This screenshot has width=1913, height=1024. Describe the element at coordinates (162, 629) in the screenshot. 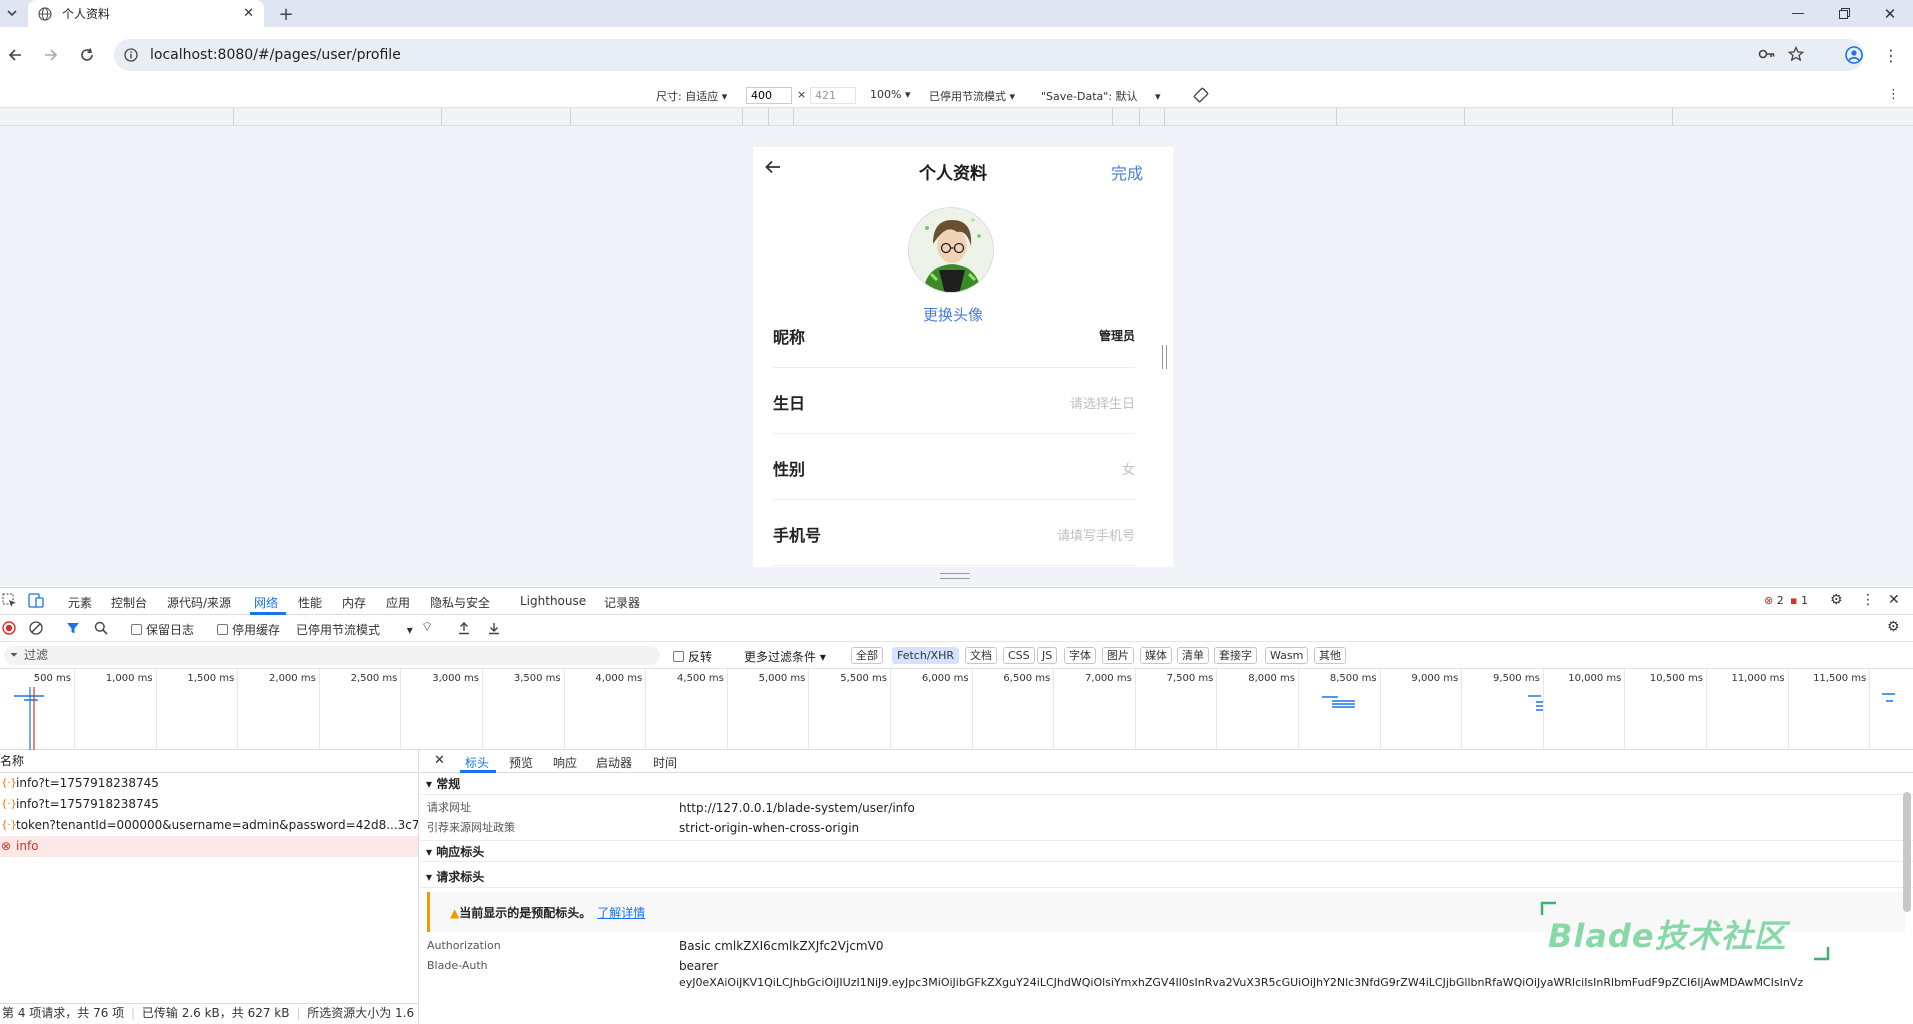

I see `preserve-log-checkbox: 保留日志` at that location.